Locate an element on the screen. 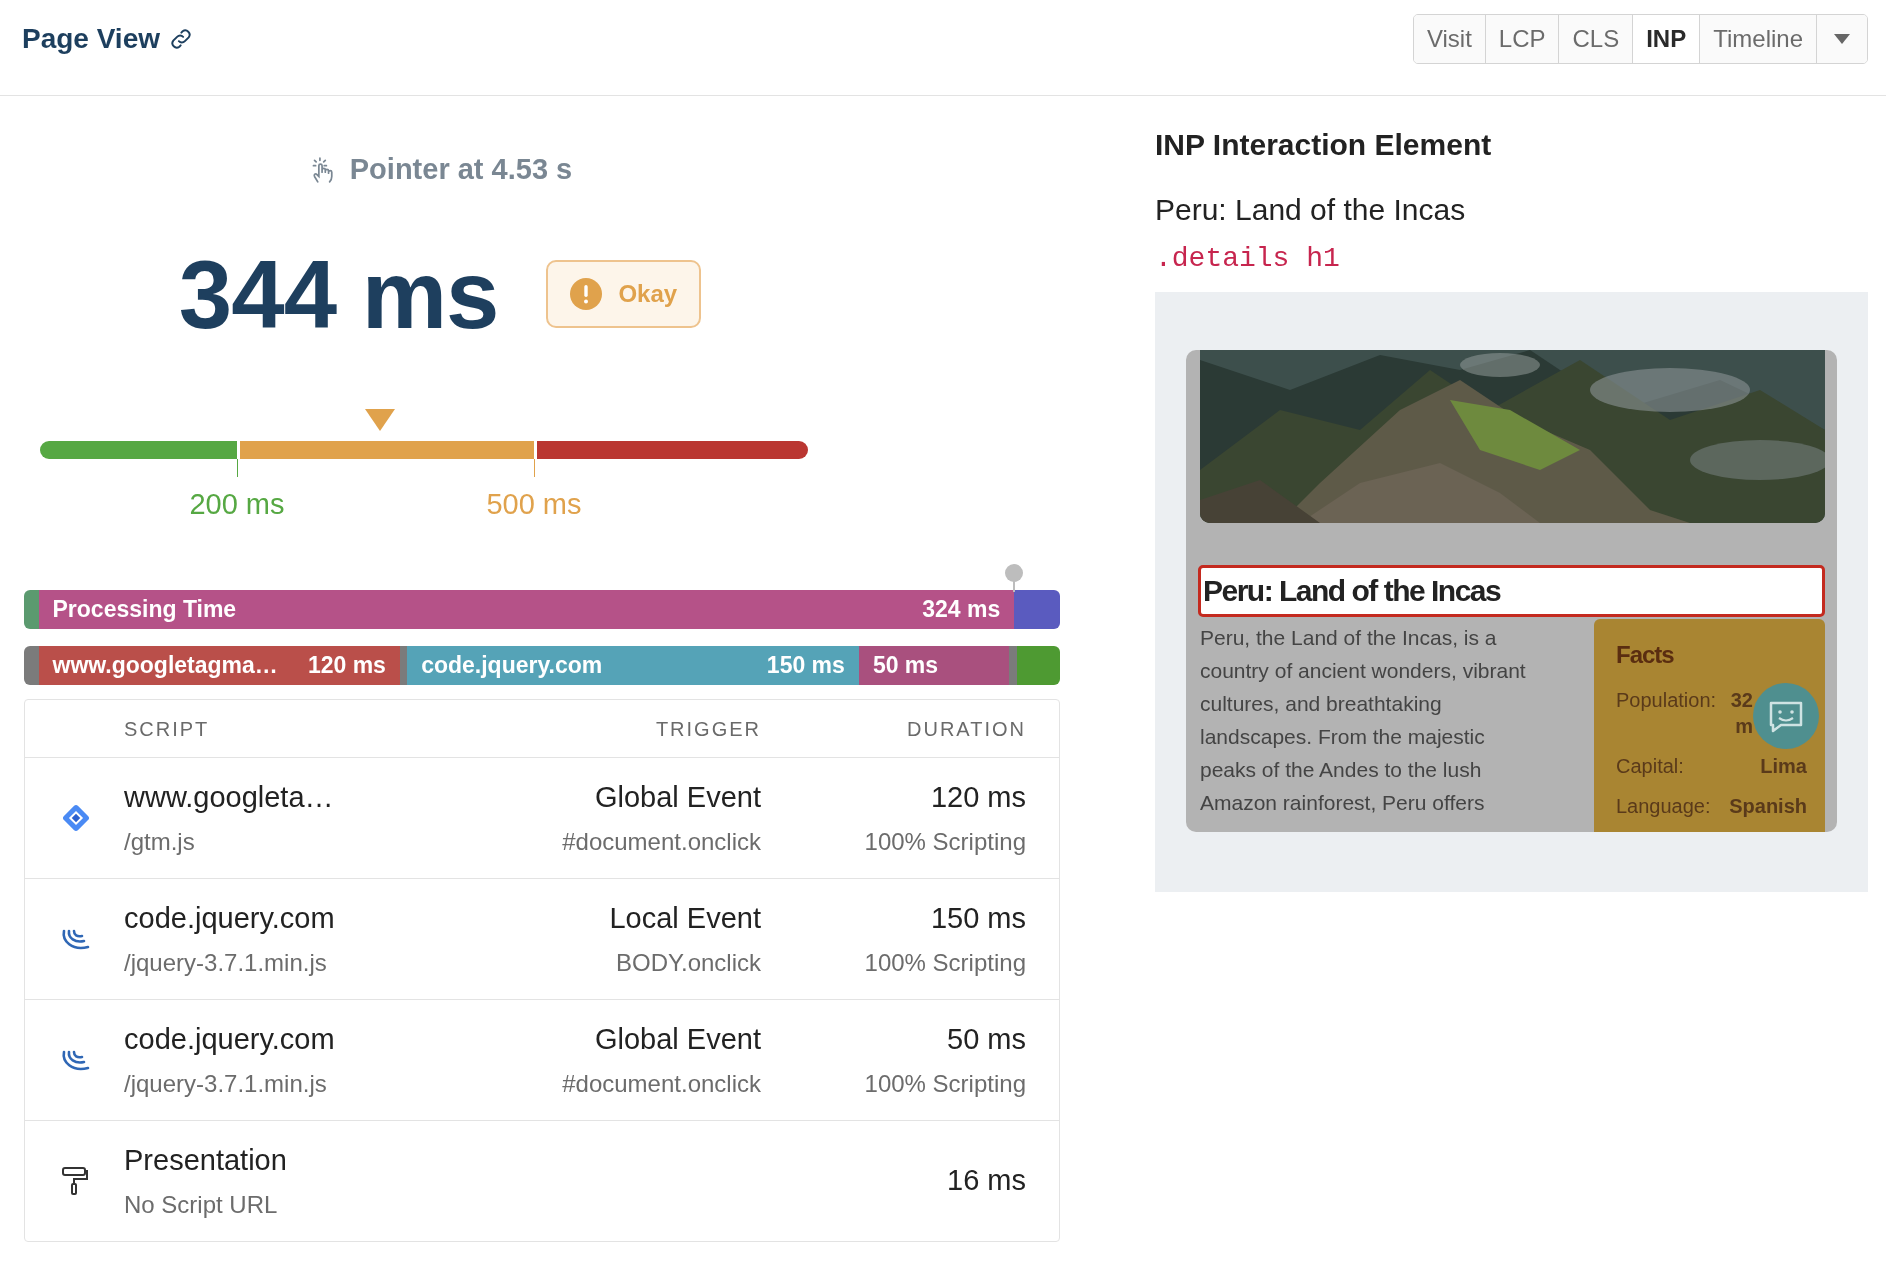 The width and height of the screenshot is (1886, 1264). column-header: TRIGGER is located at coordinates (707, 729).